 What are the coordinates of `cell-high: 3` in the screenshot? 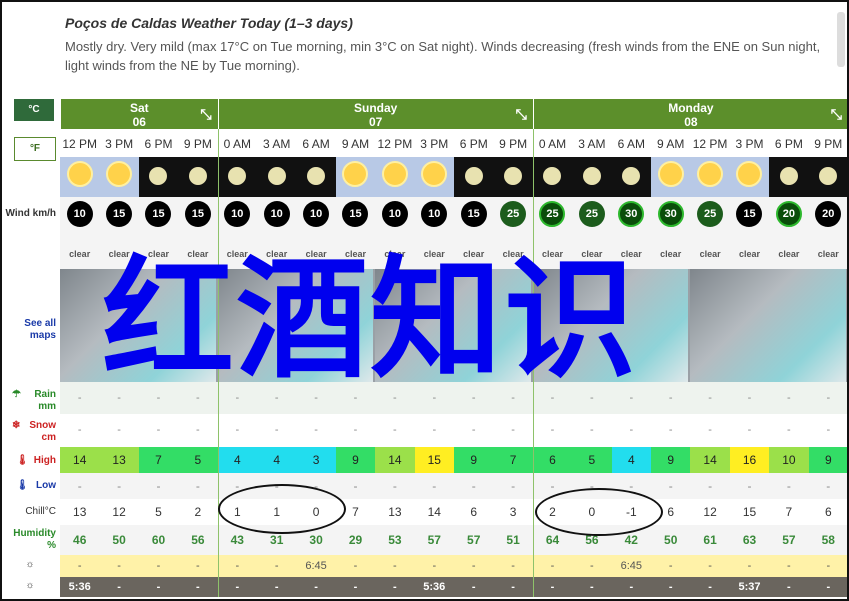 It's located at (316, 460).